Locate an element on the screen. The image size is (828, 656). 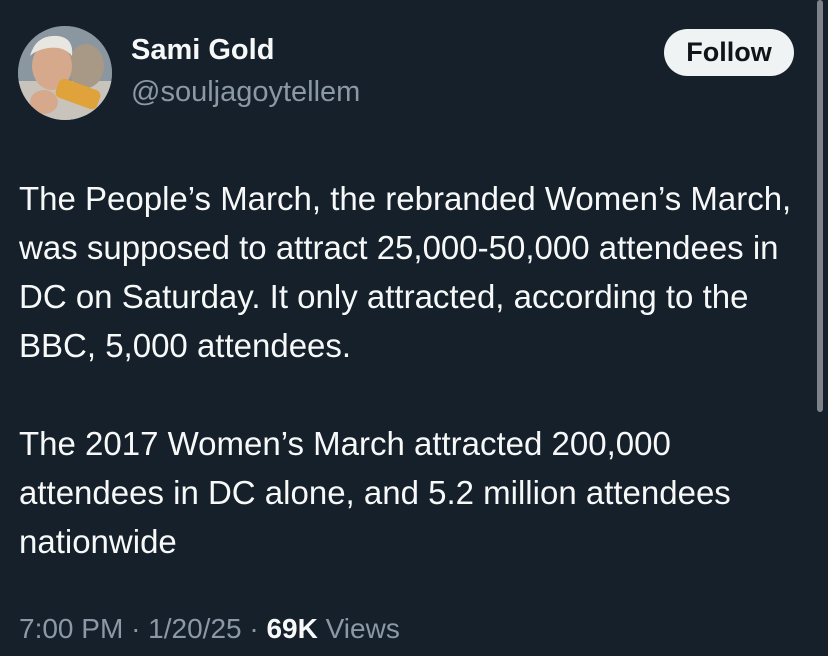
views-label: Views is located at coordinates (363, 628).